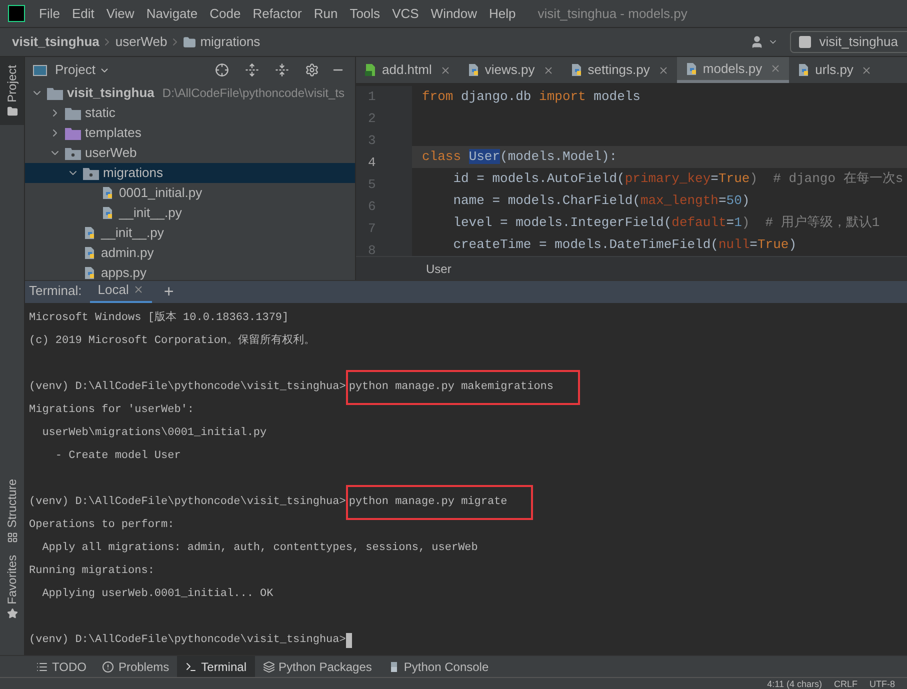 The image size is (907, 689). Describe the element at coordinates (666, 222) in the screenshot. I see `code-line: level = models.IntegerField(default=1) # 用户等级，默认1` at that location.